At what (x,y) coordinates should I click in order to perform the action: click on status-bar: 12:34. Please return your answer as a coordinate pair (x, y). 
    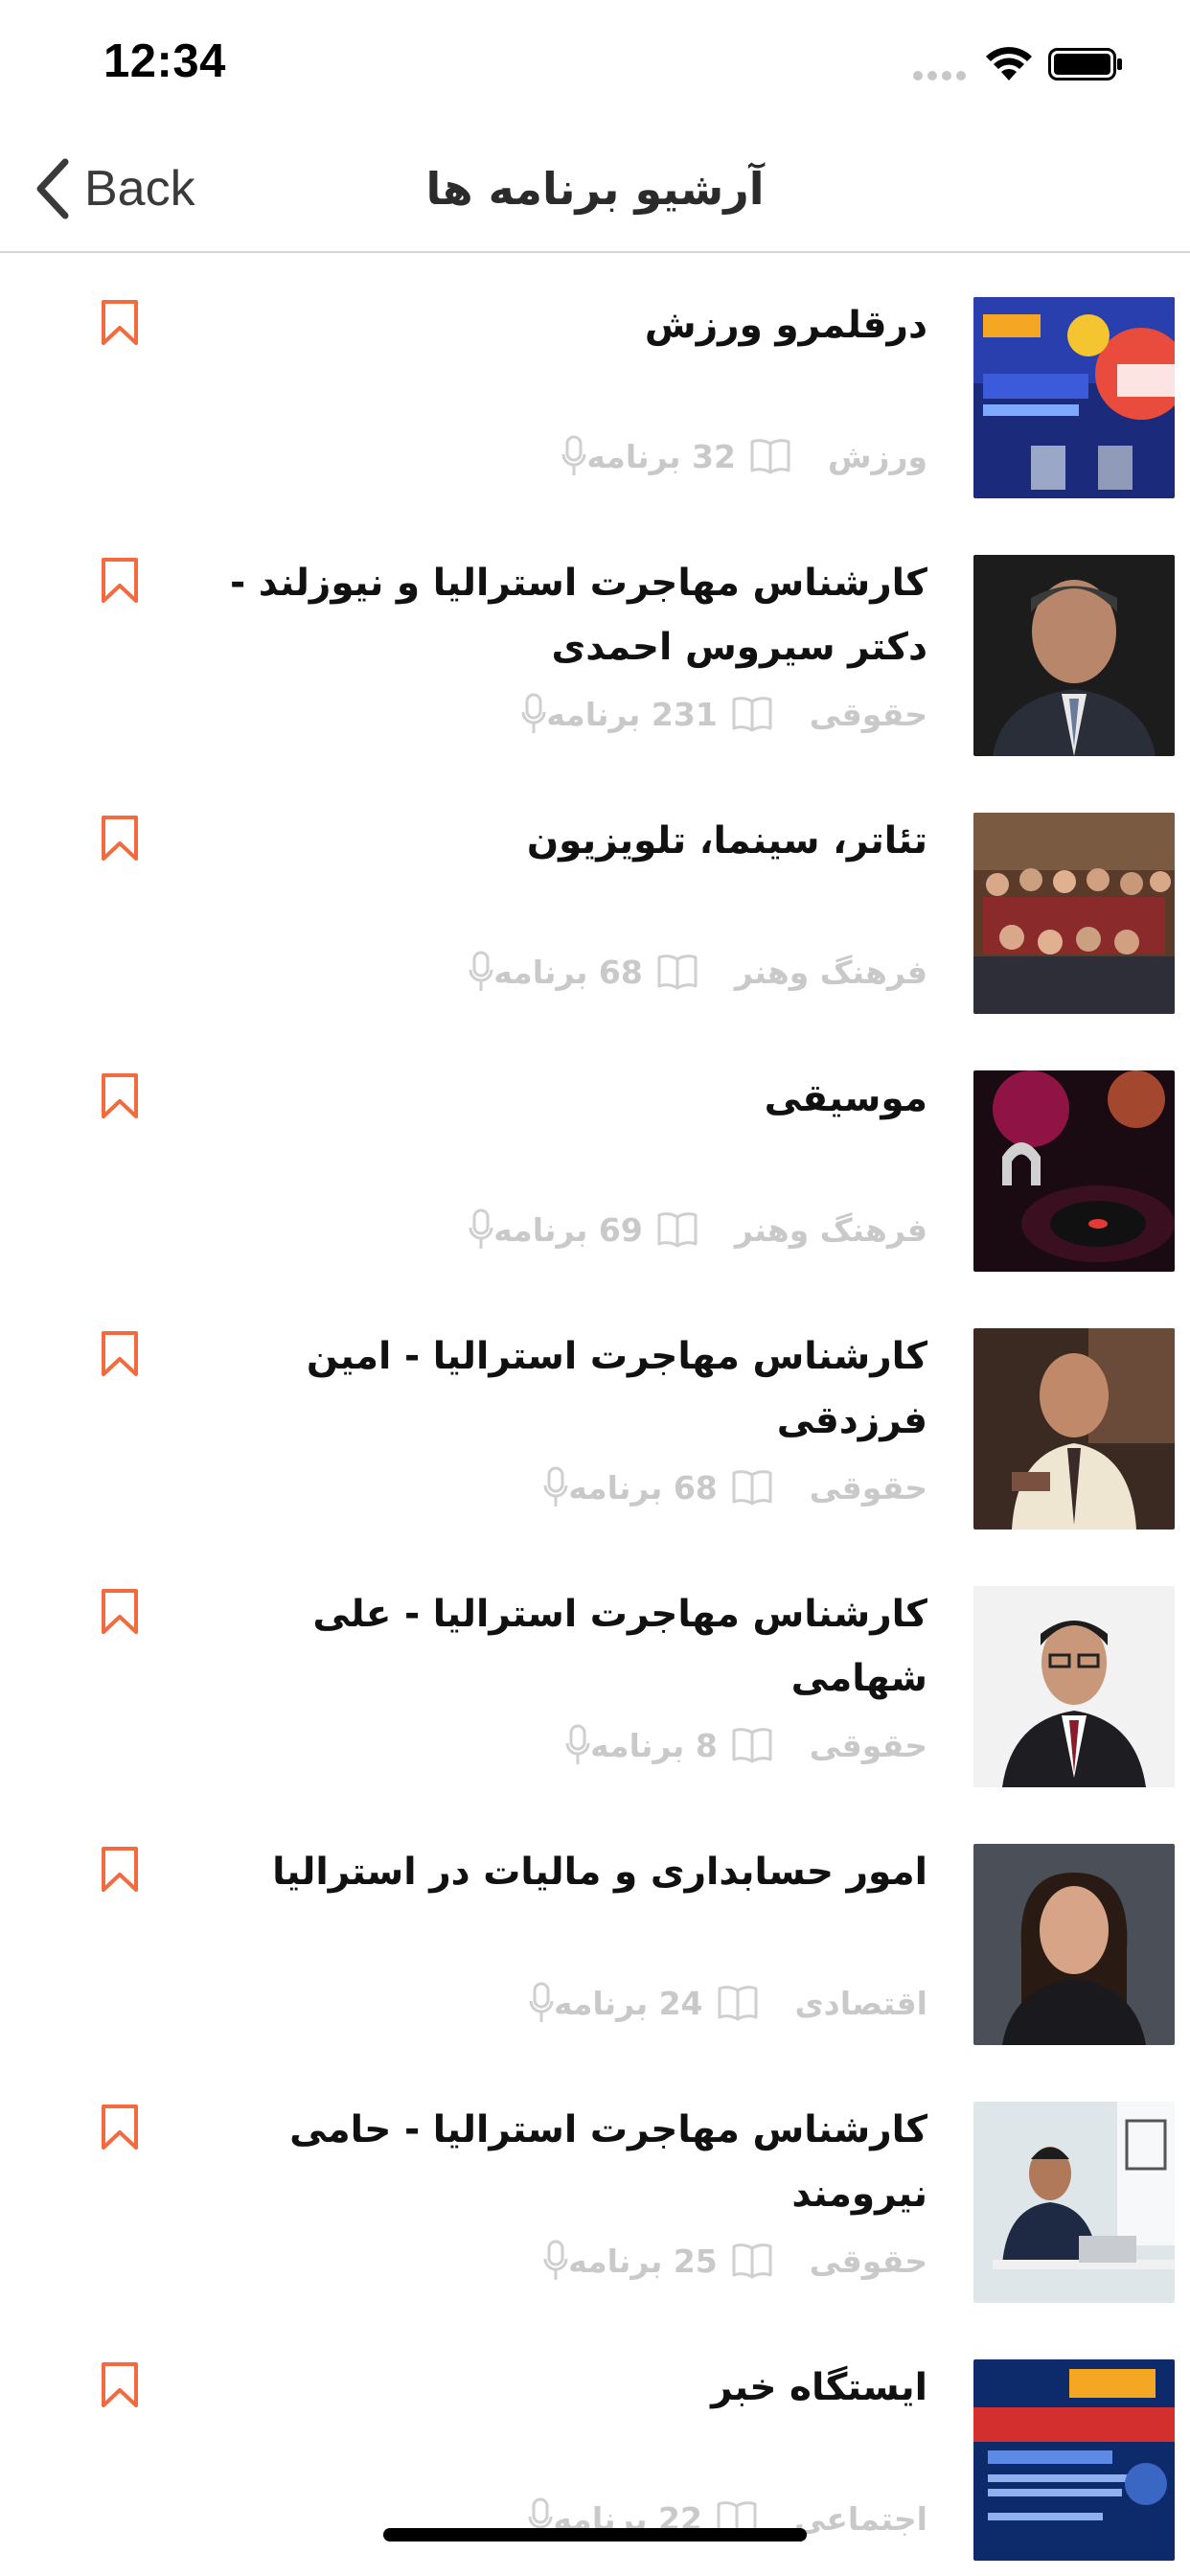
    Looking at the image, I should click on (595, 63).